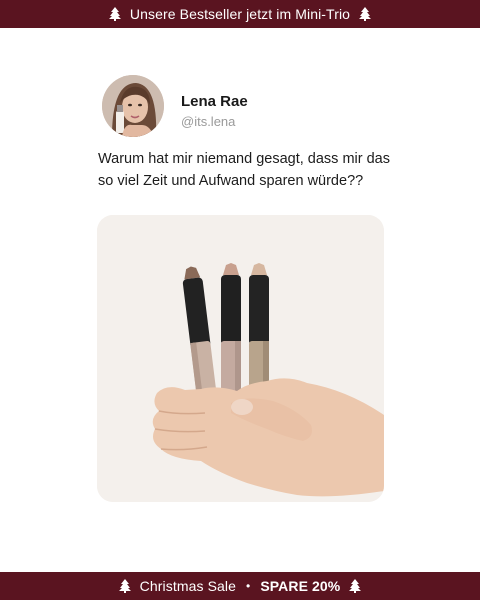  What do you see at coordinates (208, 121) in the screenshot?
I see `author-handle: @its.lena` at bounding box center [208, 121].